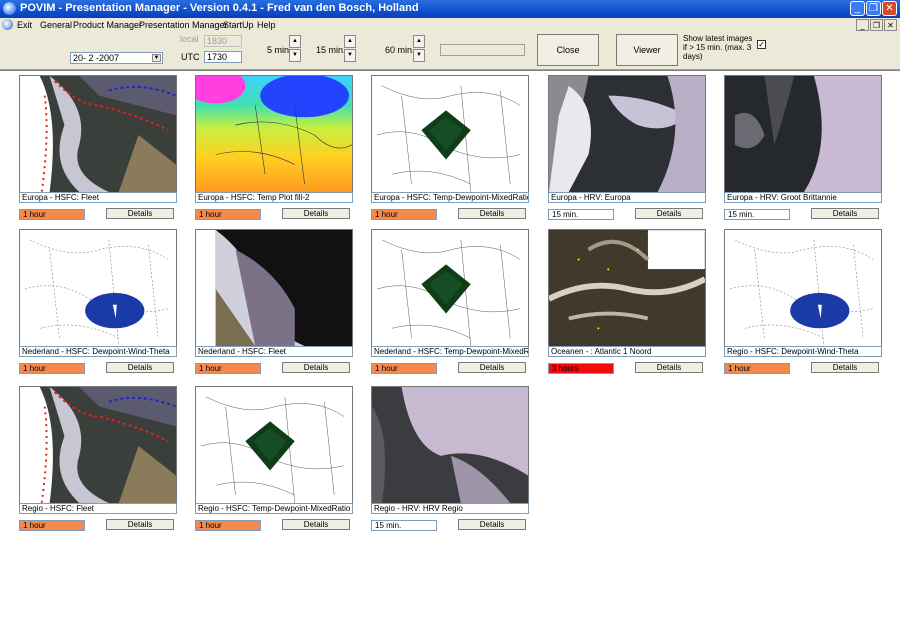 Image resolution: width=900 pixels, height=633 pixels. Describe the element at coordinates (56, 25) in the screenshot. I see `menu-general: General` at that location.